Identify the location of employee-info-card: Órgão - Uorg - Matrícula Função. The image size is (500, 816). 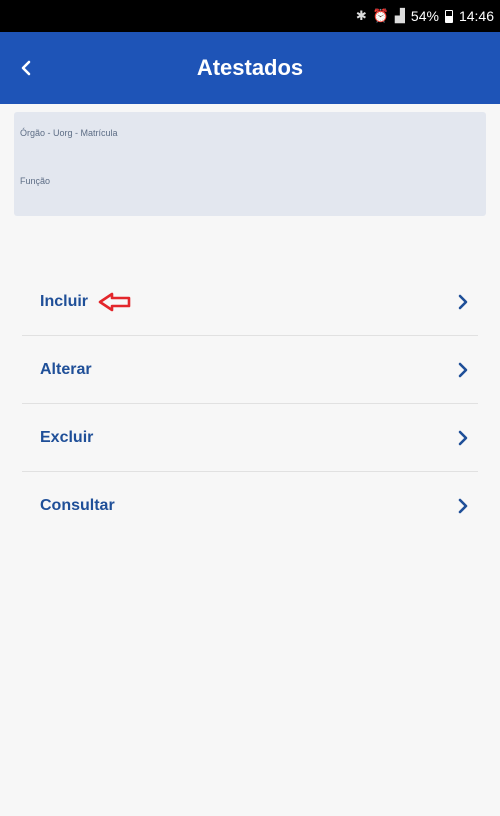
(250, 164).